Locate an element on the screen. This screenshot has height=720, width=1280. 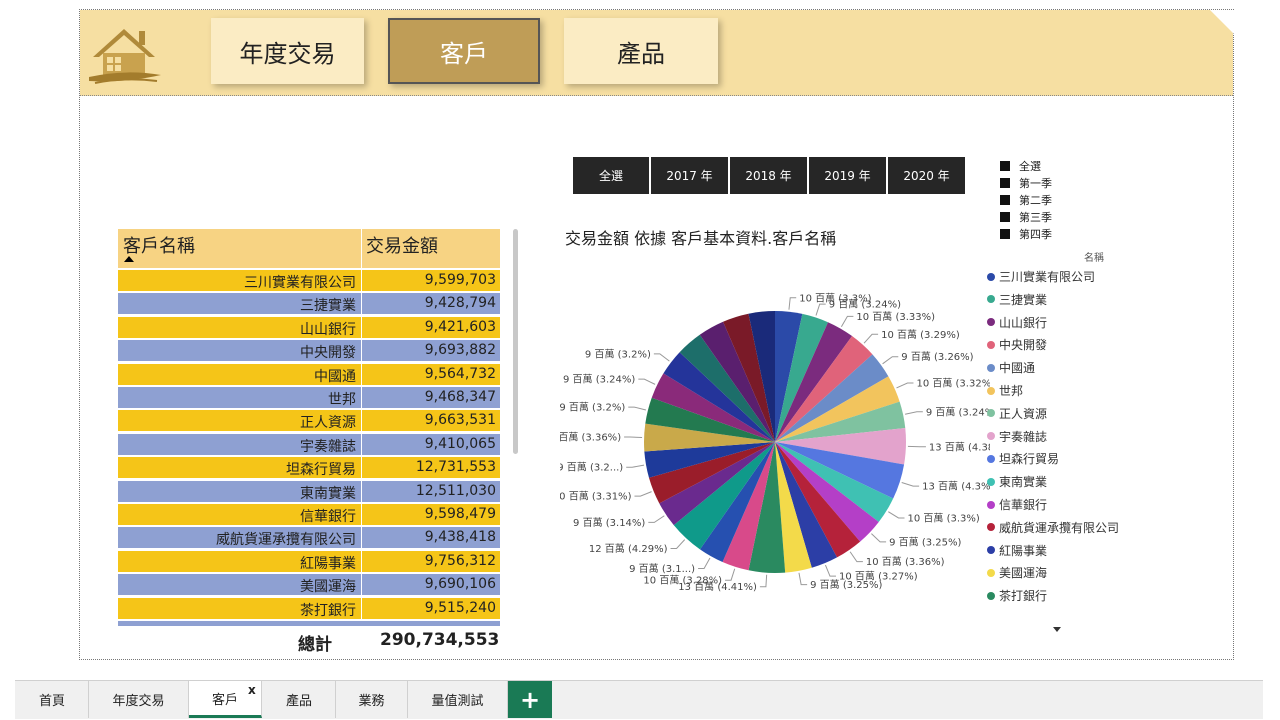
amount-cell: 9,663,531 is located at coordinates (460, 420).